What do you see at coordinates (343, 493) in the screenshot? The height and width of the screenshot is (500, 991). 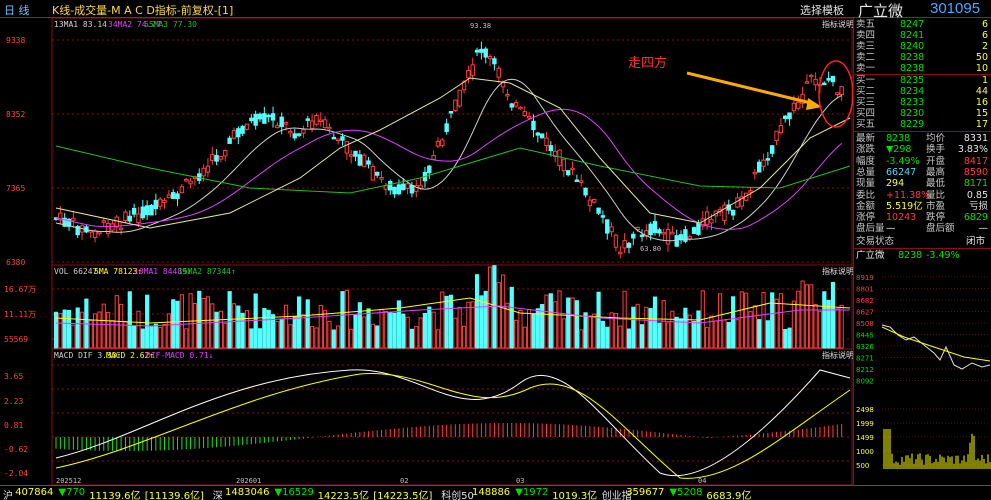 I see `index-item: 14223.5亿` at bounding box center [343, 493].